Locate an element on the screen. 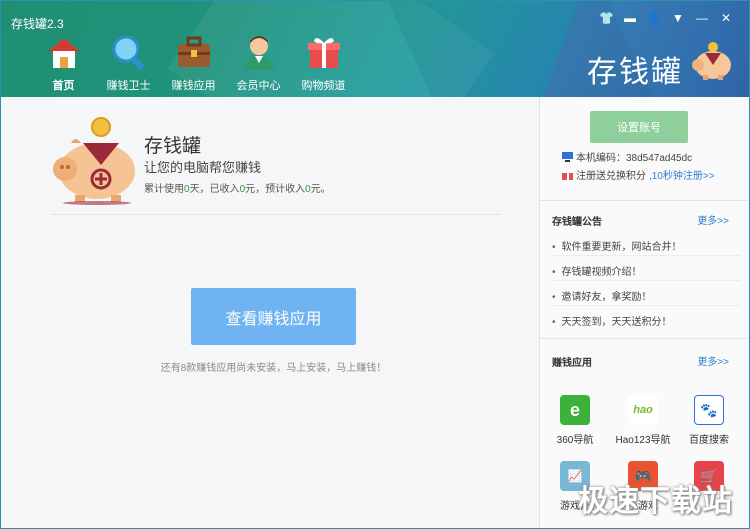 The height and width of the screenshot is (529, 750). nav-item-apps: 赚钱应用 is located at coordinates (193, 63).